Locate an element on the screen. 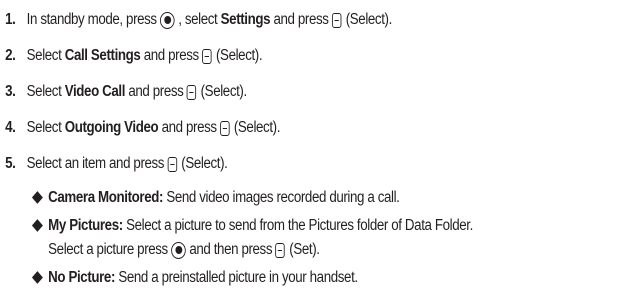 The width and height of the screenshot is (641, 293). option-term: Camera Monitored: is located at coordinates (106, 197).